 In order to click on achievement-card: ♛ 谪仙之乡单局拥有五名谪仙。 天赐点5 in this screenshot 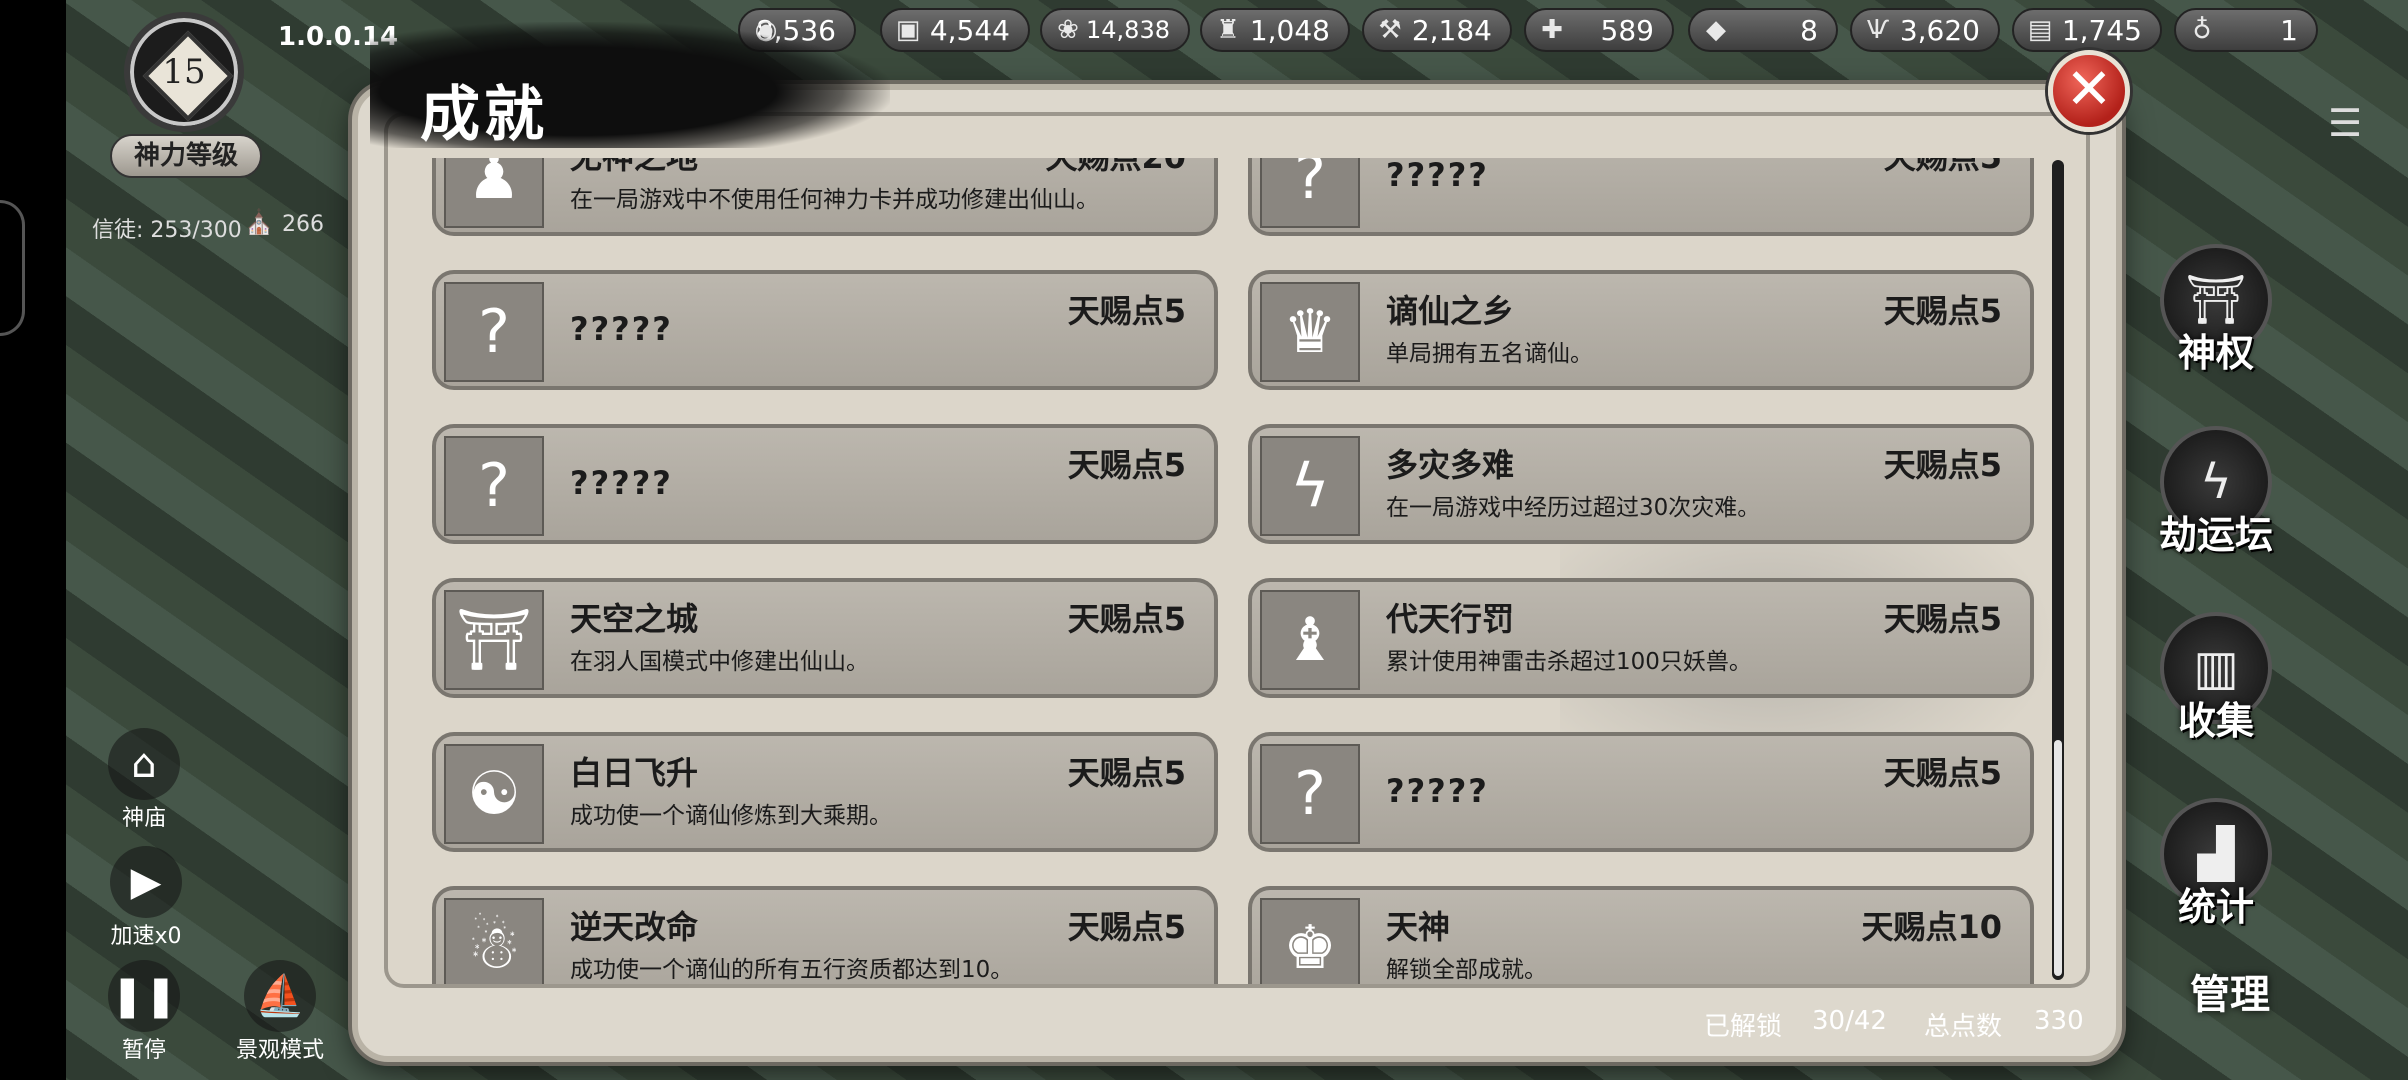, I will do `click(1641, 330)`.